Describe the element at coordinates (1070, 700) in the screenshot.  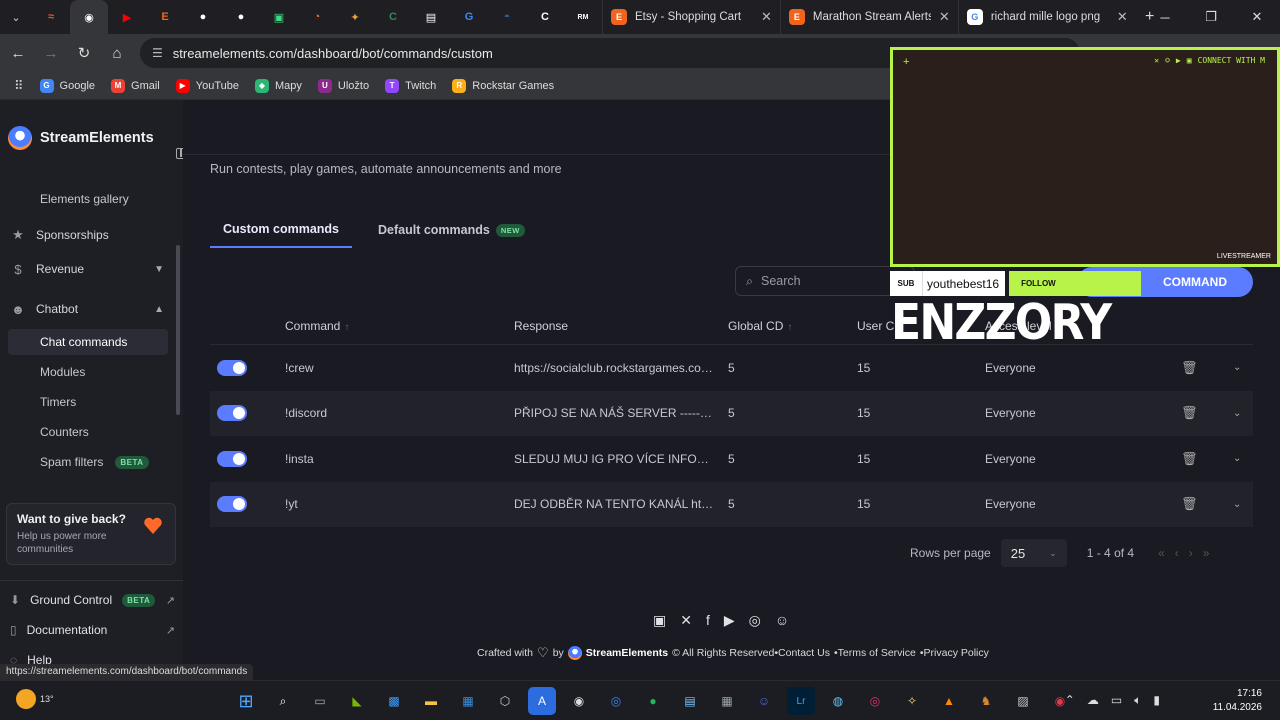
I see `tray-overflow-icon: ⌃` at that location.